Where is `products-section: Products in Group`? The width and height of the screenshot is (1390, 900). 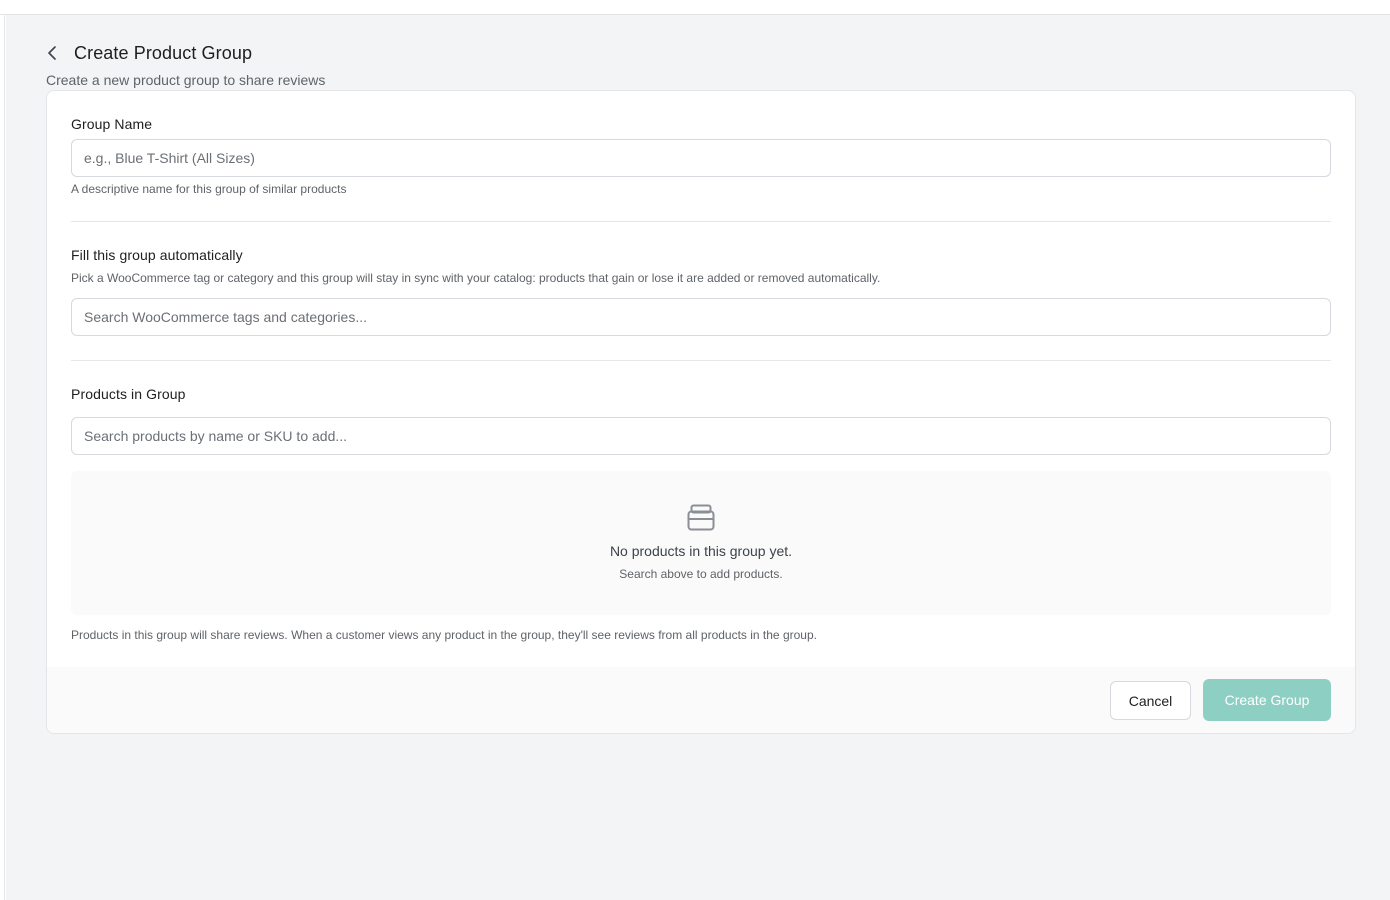
products-section: Products in Group is located at coordinates (701, 421).